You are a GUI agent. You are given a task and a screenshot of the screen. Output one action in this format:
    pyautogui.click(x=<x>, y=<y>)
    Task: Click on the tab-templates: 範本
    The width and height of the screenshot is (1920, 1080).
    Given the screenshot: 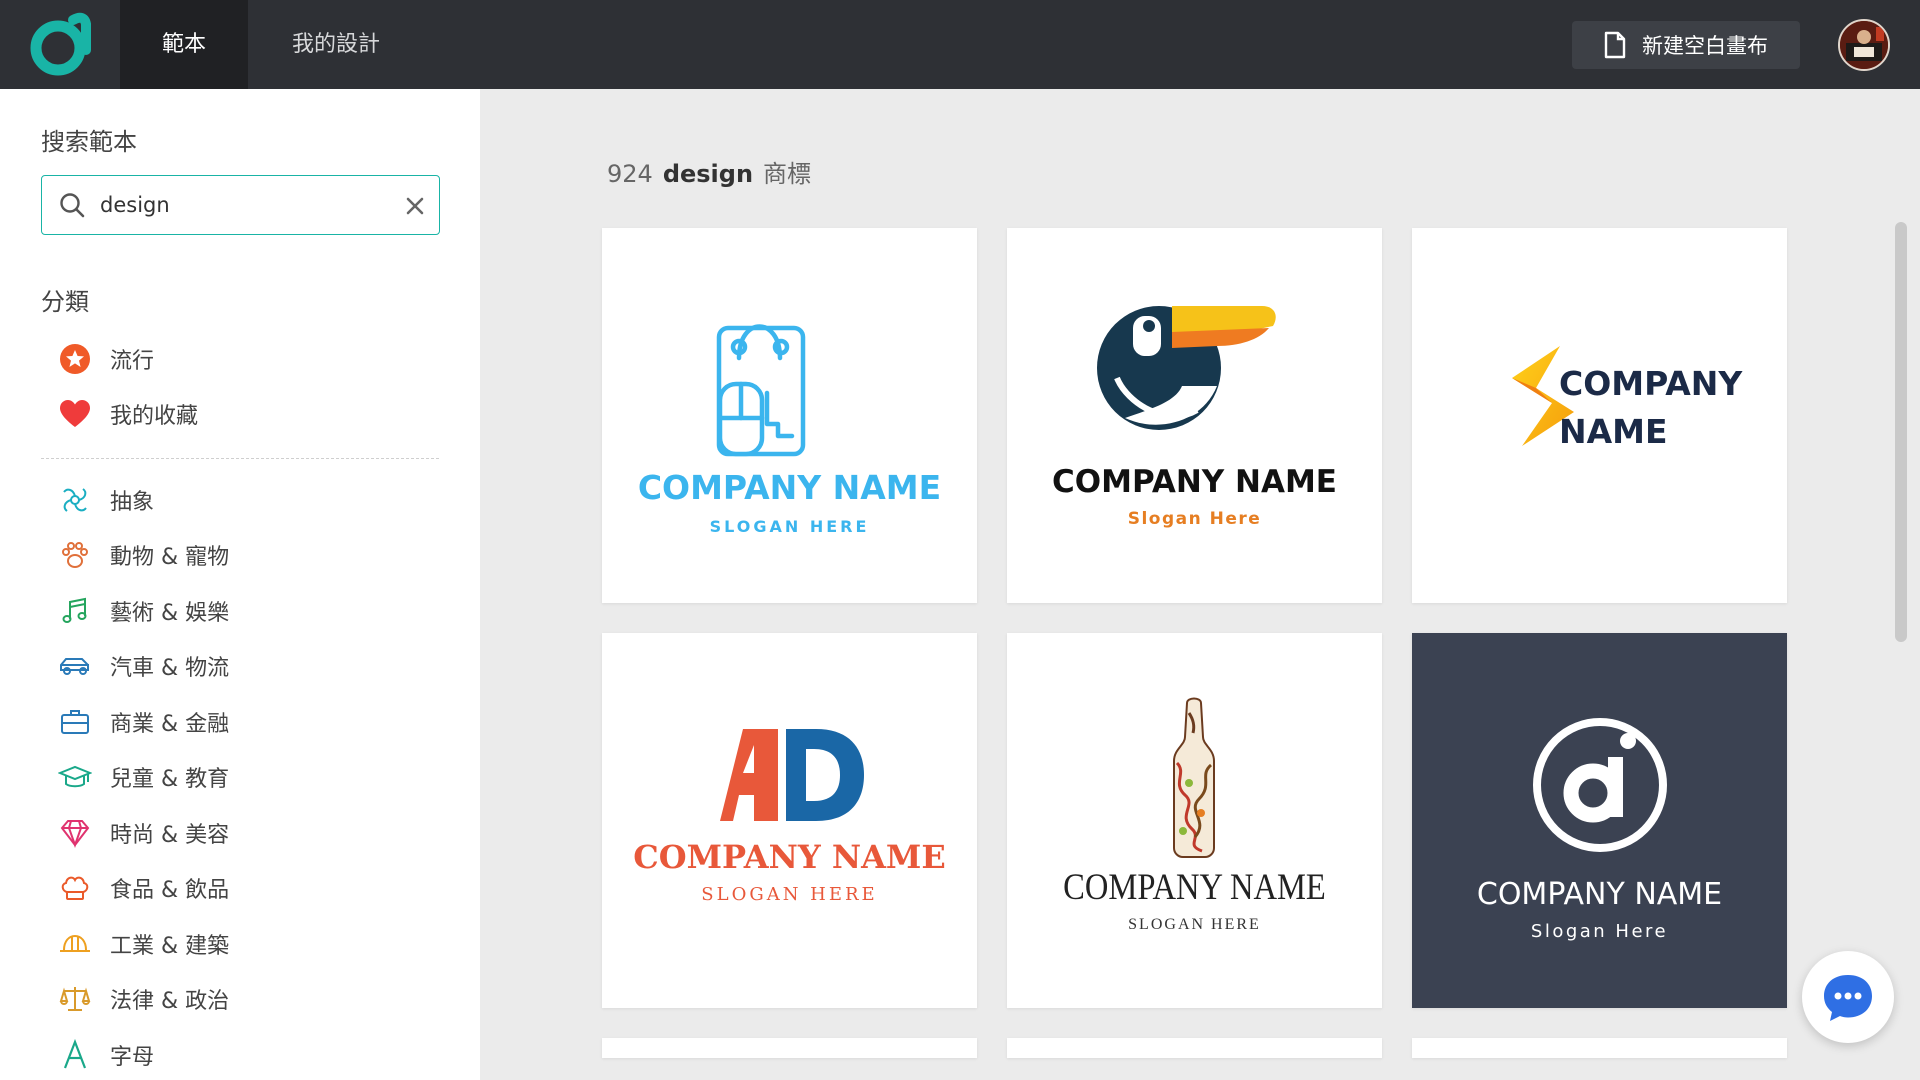 What is the action you would take?
    pyautogui.click(x=184, y=44)
    